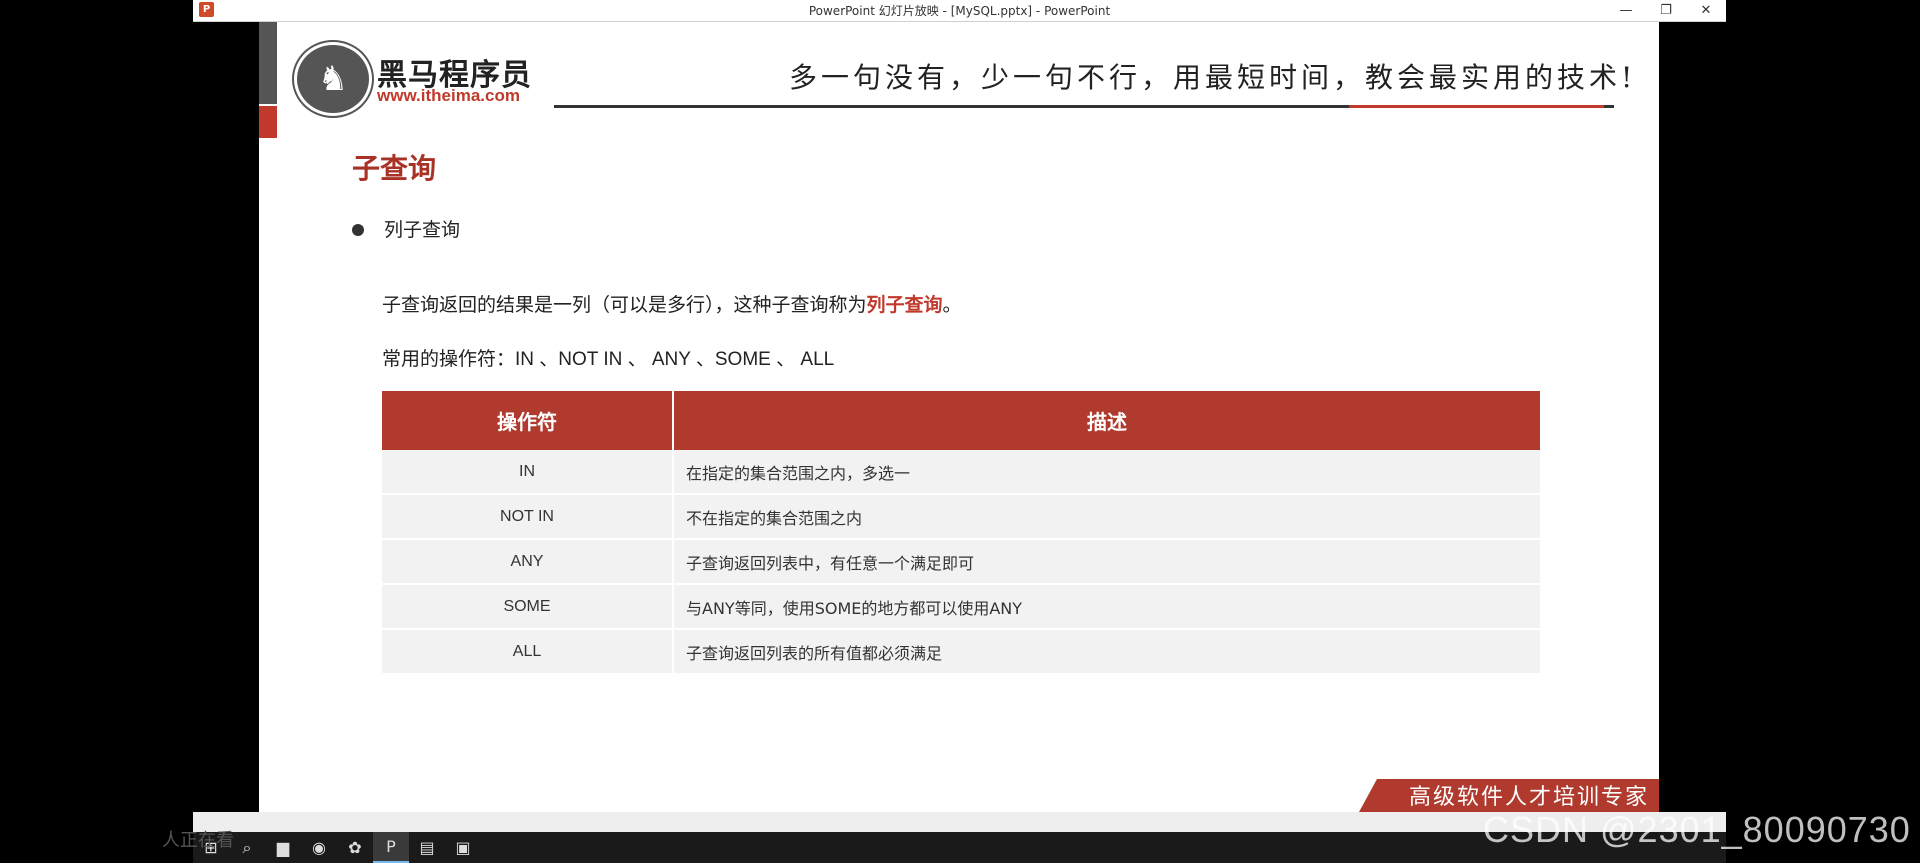 This screenshot has width=1920, height=863. Describe the element at coordinates (247, 847) in the screenshot. I see `search-icon: ⌕` at that location.